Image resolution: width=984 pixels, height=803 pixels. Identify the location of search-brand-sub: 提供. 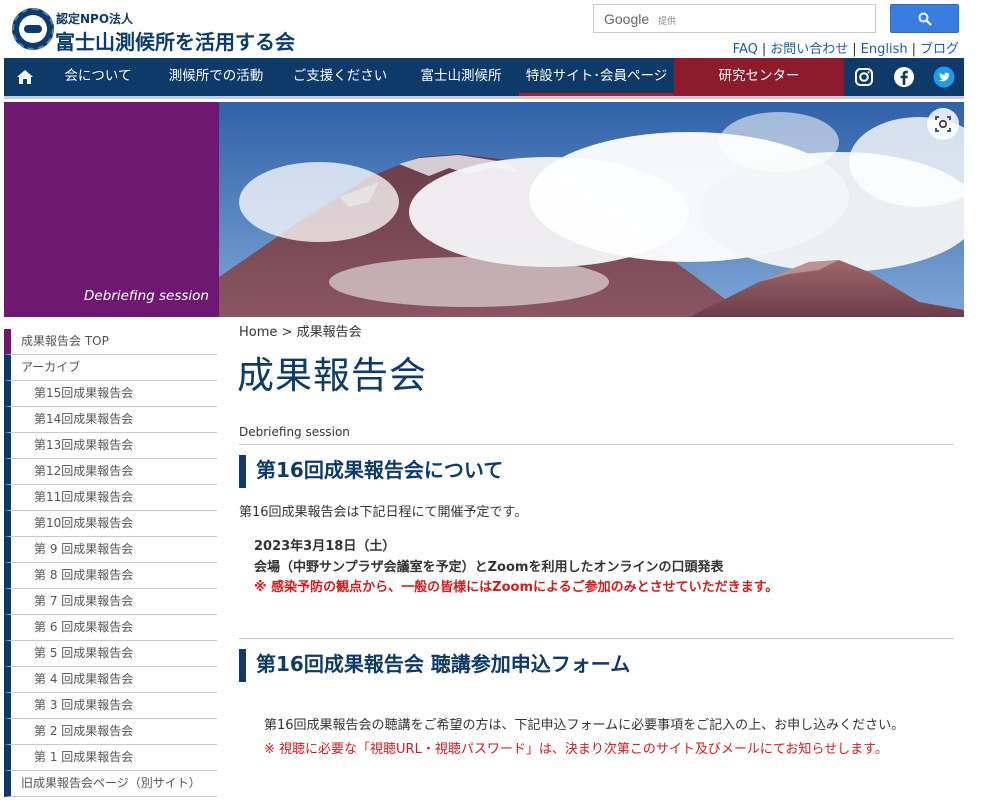
(667, 22).